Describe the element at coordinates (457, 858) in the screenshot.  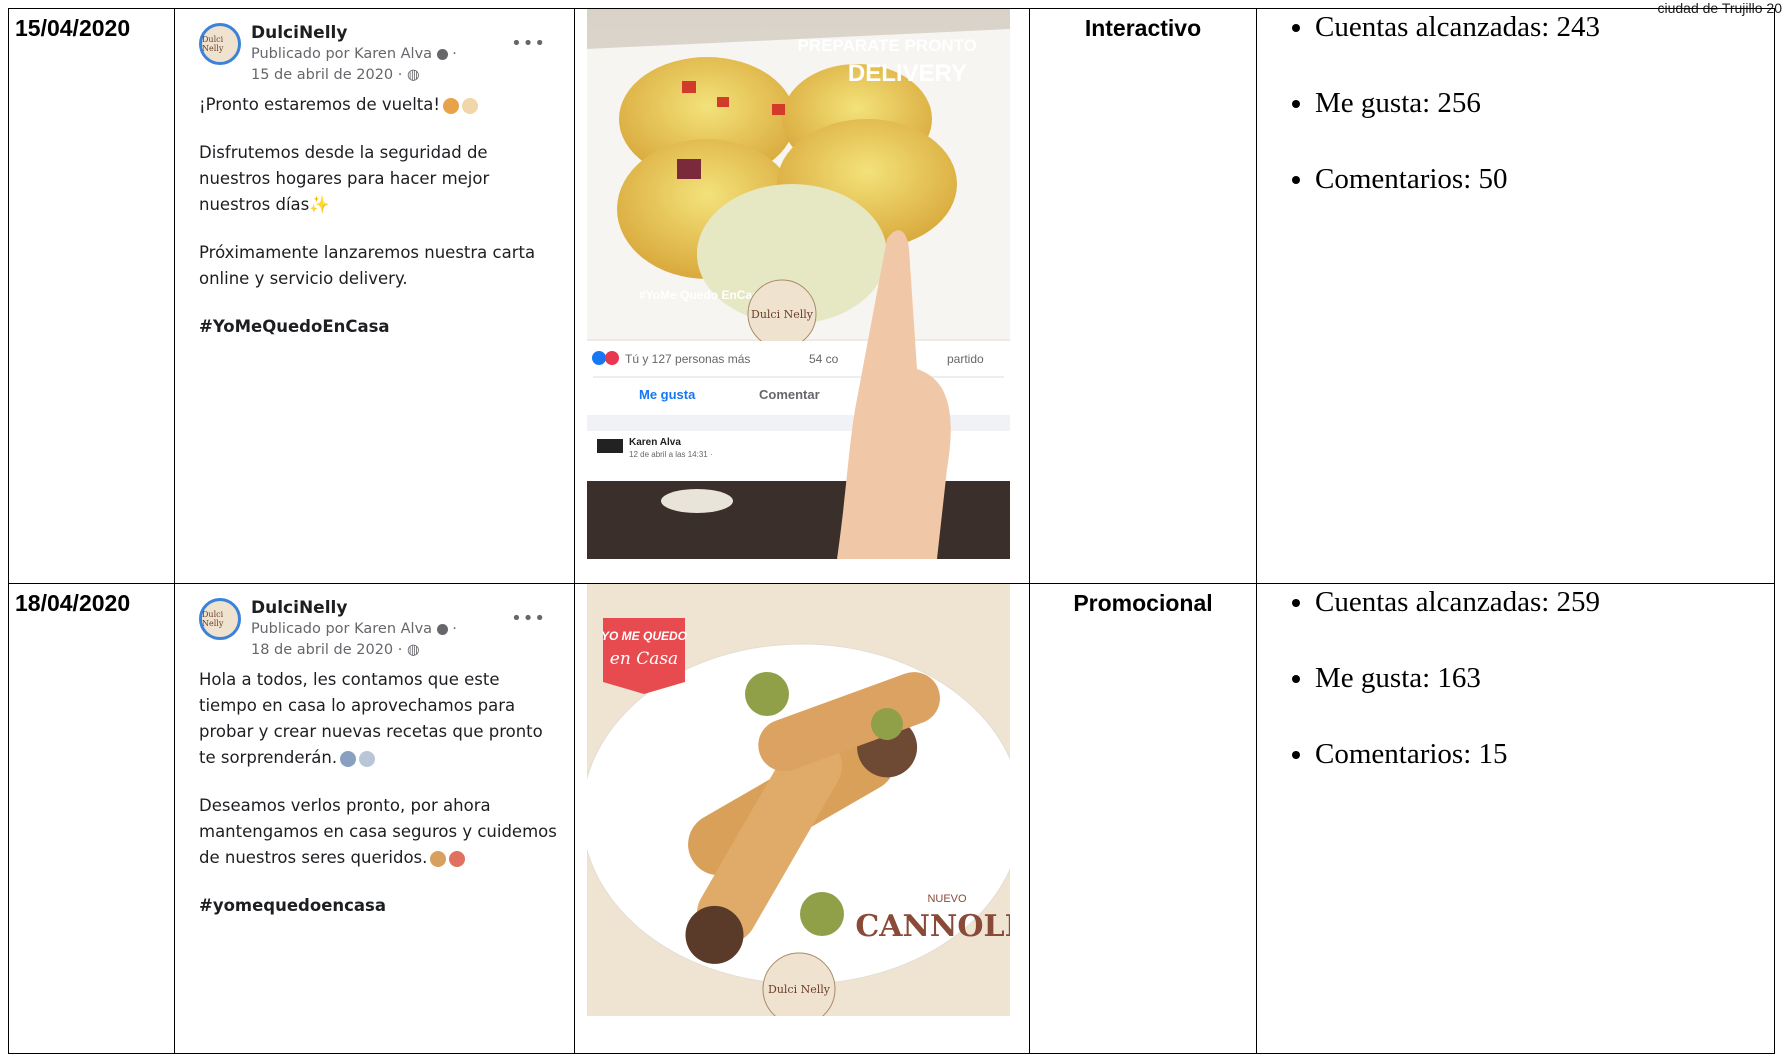
I see `house-emoji-icon` at that location.